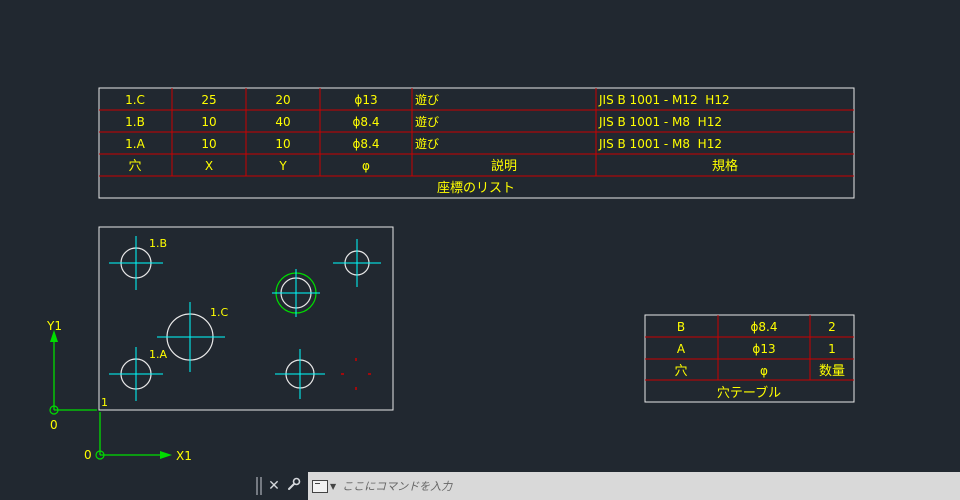 The image size is (960, 500). I want to click on command-input-area: ▼, so click(634, 486).